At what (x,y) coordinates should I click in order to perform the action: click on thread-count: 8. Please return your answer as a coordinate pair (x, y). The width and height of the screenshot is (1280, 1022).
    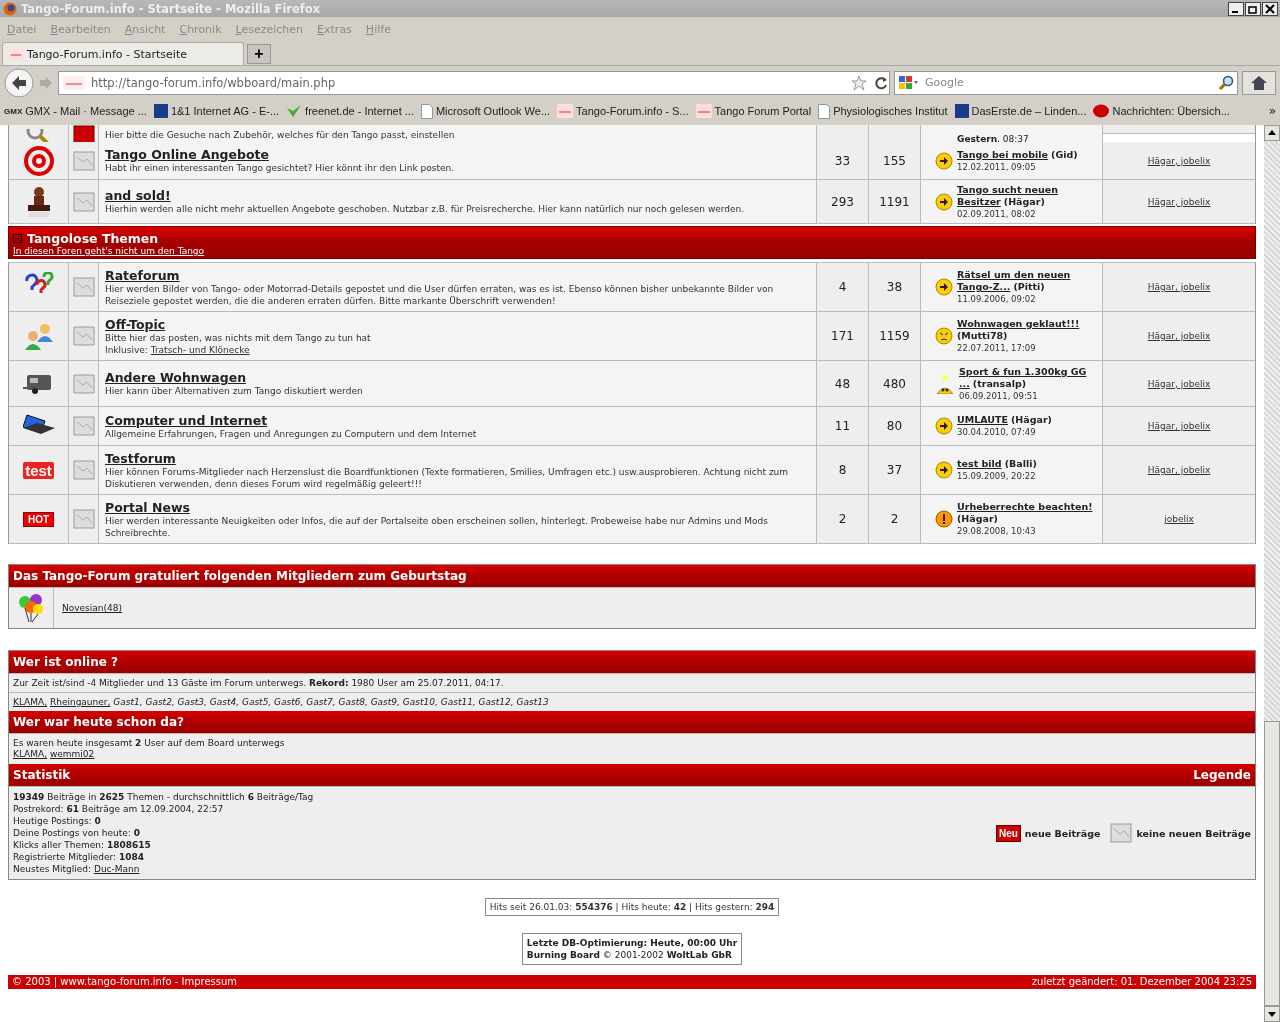
    Looking at the image, I should click on (842, 470).